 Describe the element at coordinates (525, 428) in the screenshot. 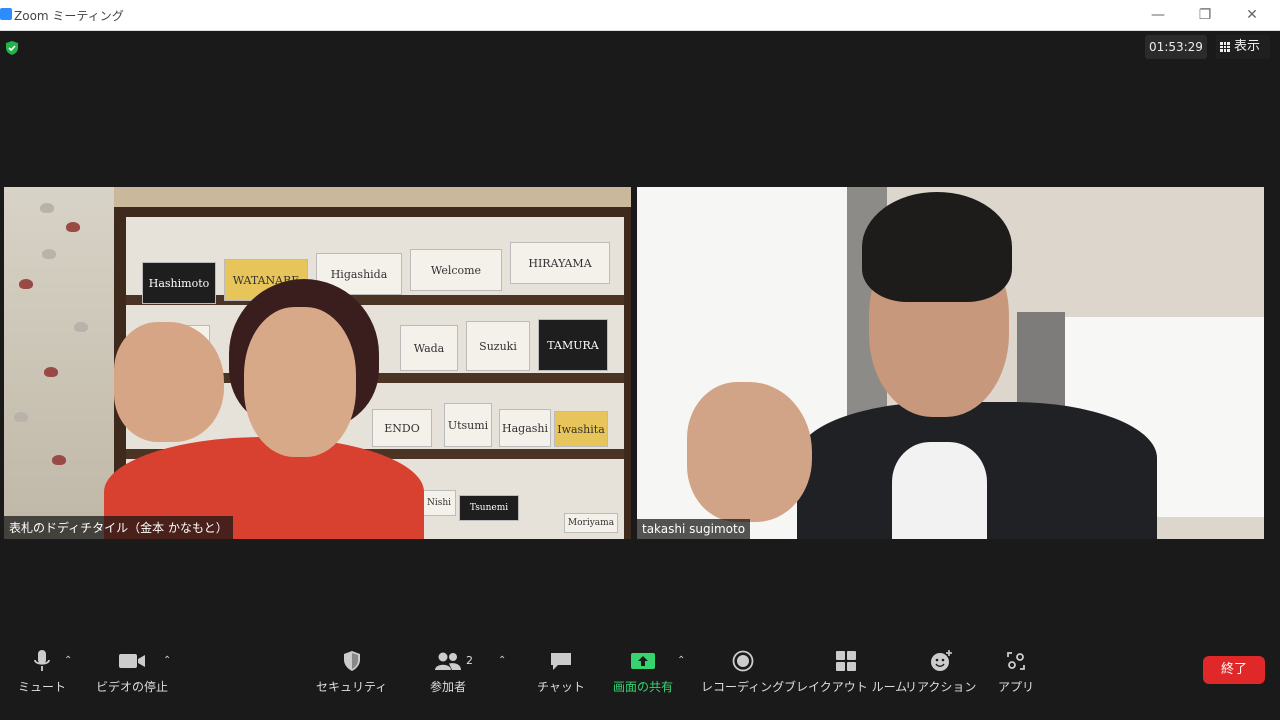

I see `nameplate: Hagashi` at that location.